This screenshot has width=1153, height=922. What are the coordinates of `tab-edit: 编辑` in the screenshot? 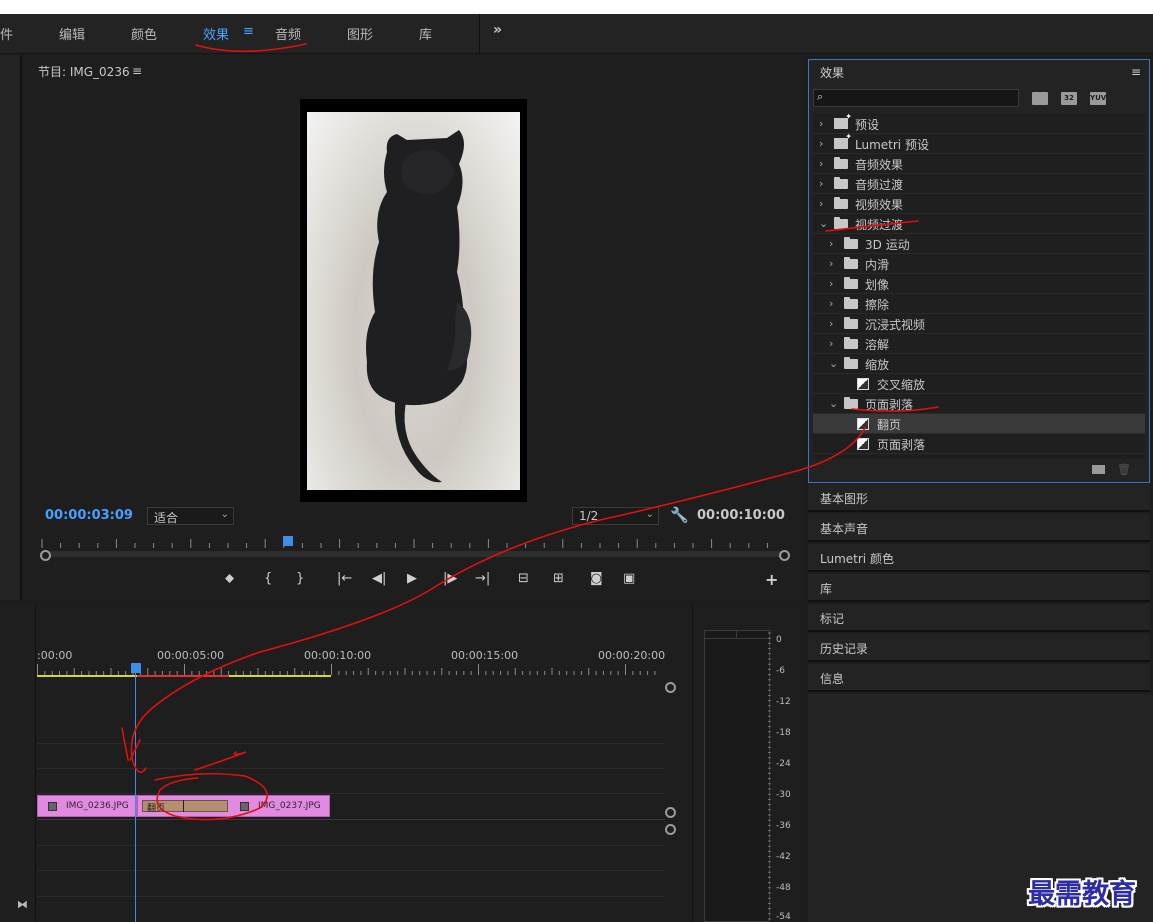 It's located at (72, 33).